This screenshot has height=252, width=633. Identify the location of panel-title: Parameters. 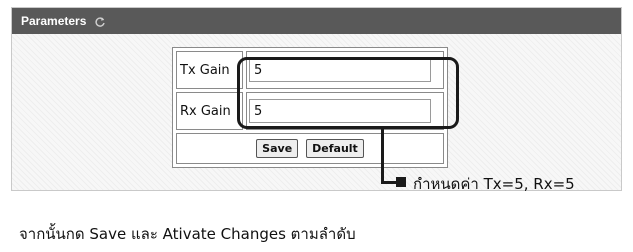
(54, 21).